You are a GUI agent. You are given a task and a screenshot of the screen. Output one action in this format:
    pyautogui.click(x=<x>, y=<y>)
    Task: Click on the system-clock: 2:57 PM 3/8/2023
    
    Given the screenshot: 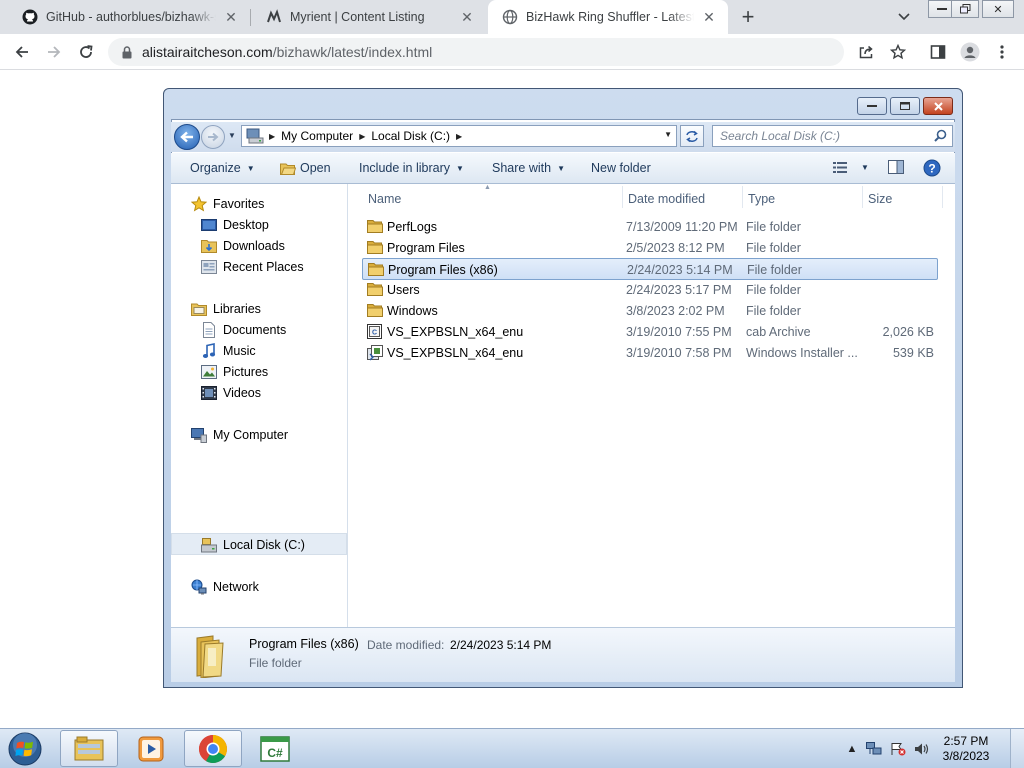 What is the action you would take?
    pyautogui.click(x=966, y=749)
    